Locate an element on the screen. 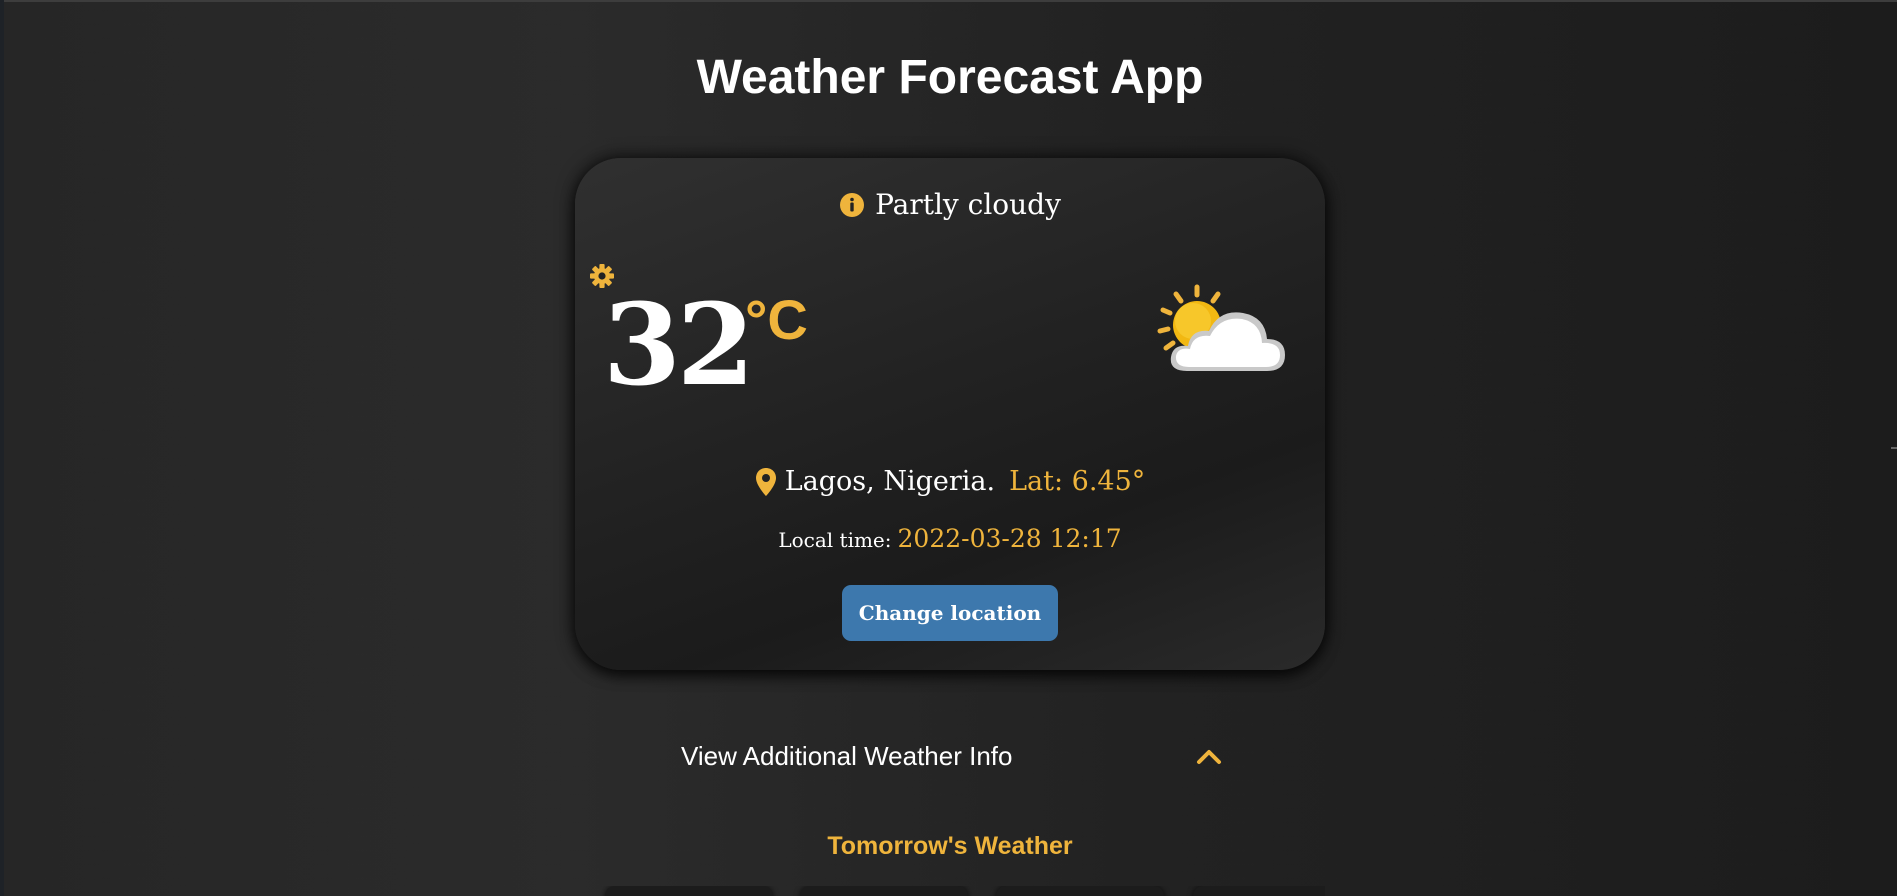  condition-row: Partly cloudy is located at coordinates (950, 204).